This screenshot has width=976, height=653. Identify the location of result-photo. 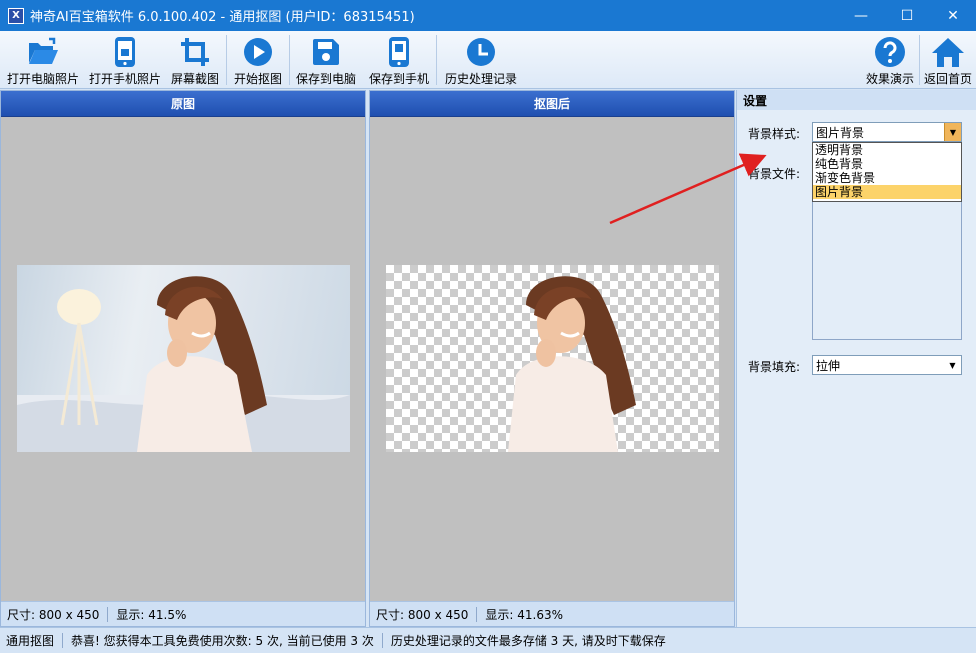
(552, 358).